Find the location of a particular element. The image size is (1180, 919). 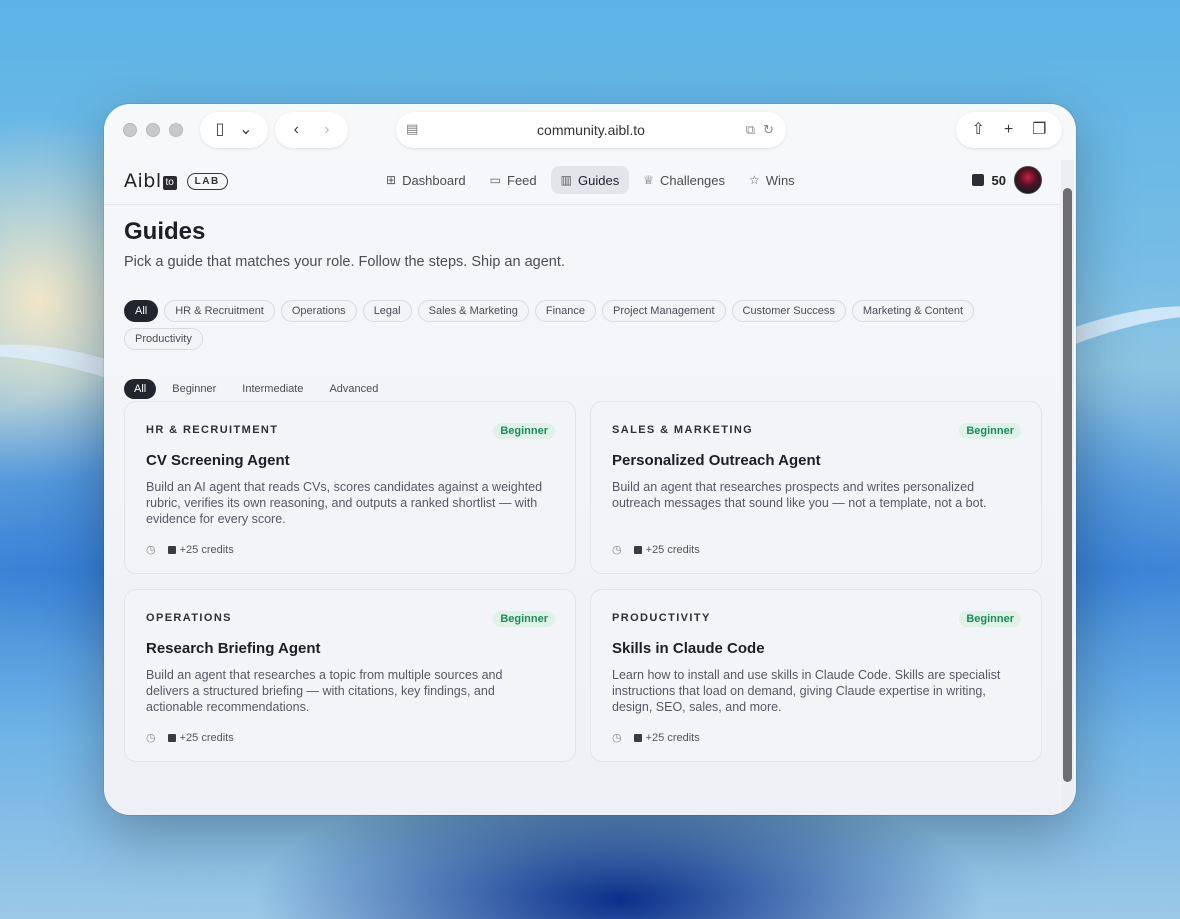

close-window-button is located at coordinates (130, 130).